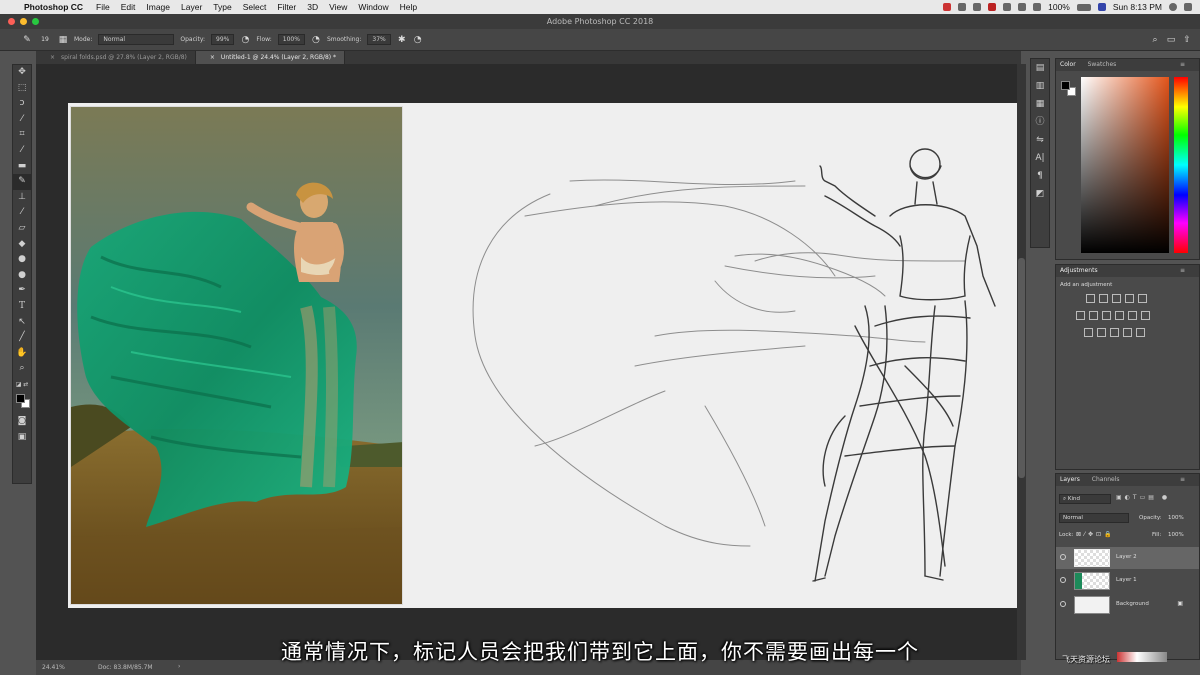 The image size is (1200, 675). What do you see at coordinates (1181, 165) in the screenshot?
I see `hue-slider` at bounding box center [1181, 165].